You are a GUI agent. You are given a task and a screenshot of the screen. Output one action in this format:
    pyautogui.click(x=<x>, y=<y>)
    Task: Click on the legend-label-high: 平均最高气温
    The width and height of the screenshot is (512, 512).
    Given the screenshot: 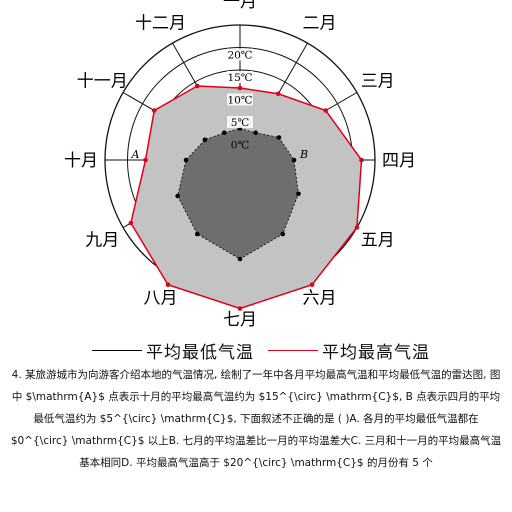 What is the action you would take?
    pyautogui.click(x=376, y=353)
    